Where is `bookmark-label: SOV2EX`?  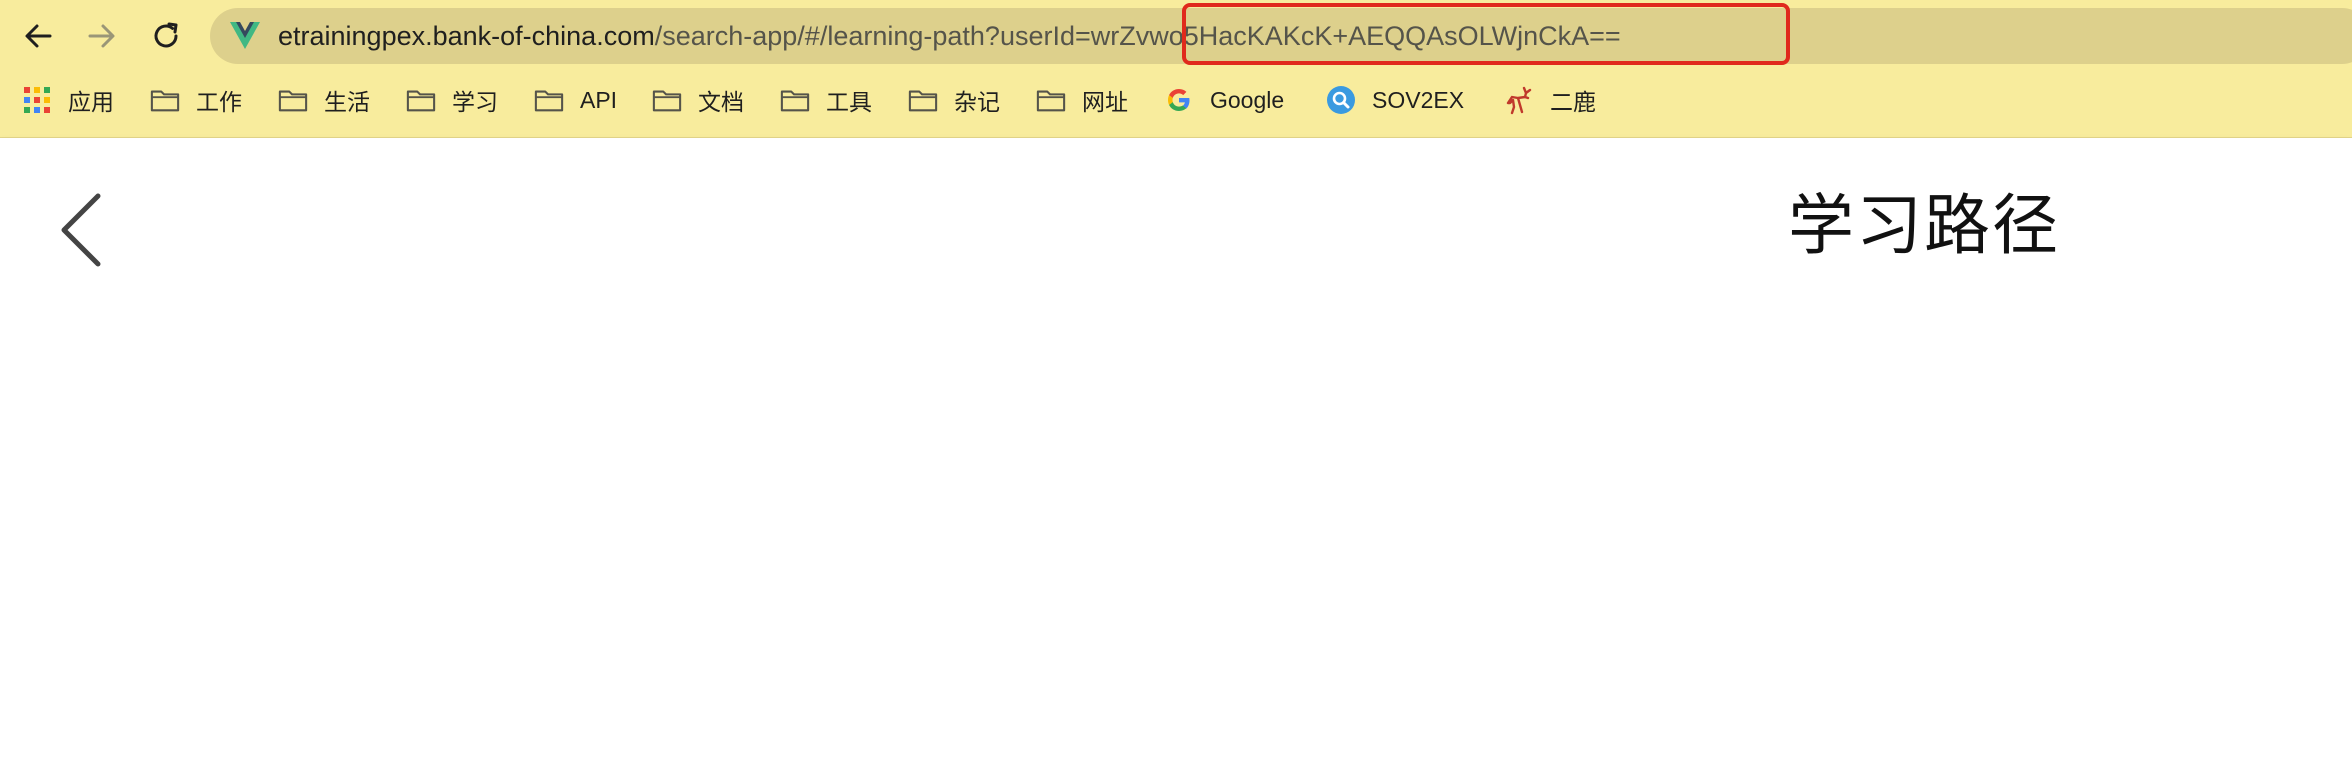
bookmark-label: SOV2EX is located at coordinates (1418, 99).